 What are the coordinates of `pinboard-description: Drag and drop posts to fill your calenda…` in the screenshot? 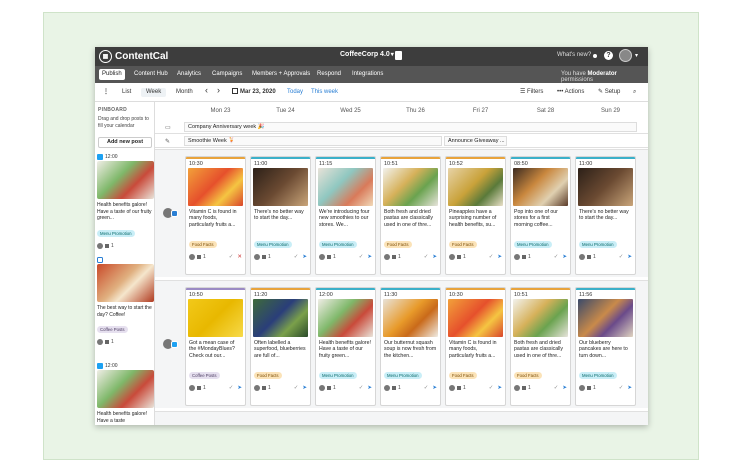 It's located at (123, 122).